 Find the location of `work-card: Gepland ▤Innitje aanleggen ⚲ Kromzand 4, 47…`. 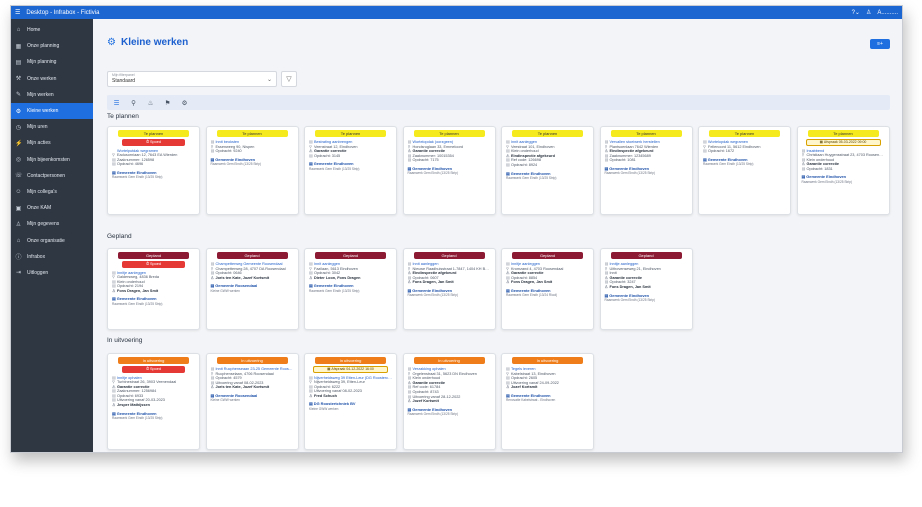

work-card: Gepland ▤Innitje aanleggen ⚲ Kromzand 4, 47… is located at coordinates (547, 289).